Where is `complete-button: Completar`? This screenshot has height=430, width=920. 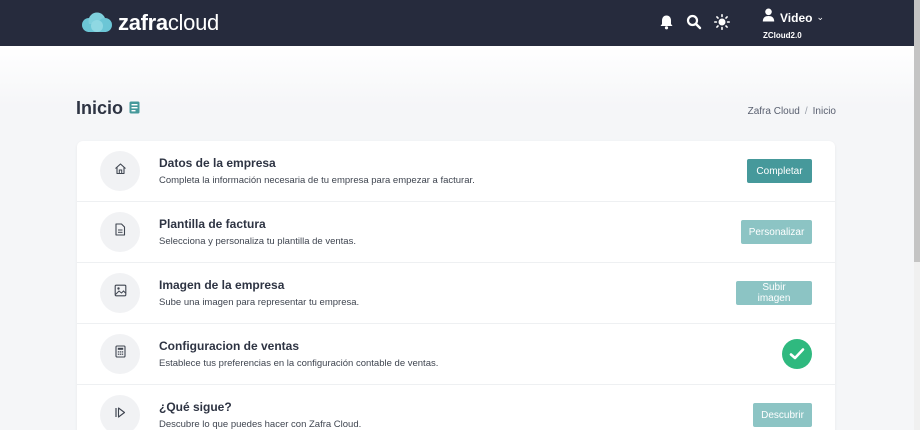
complete-button: Completar is located at coordinates (779, 171).